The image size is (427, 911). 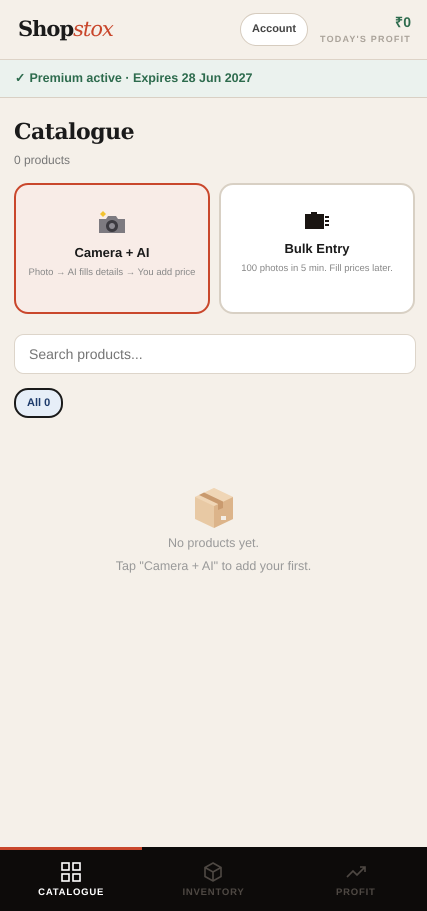 What do you see at coordinates (274, 29) in the screenshot?
I see `account-button: Account` at bounding box center [274, 29].